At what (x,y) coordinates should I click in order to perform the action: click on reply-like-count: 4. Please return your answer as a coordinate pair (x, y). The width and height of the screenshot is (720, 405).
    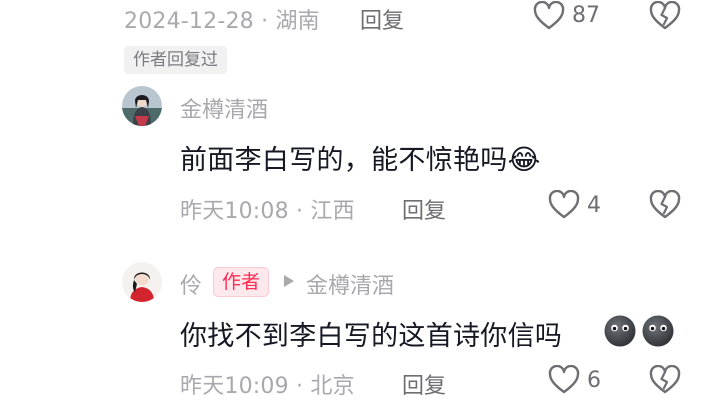
    Looking at the image, I should click on (594, 205).